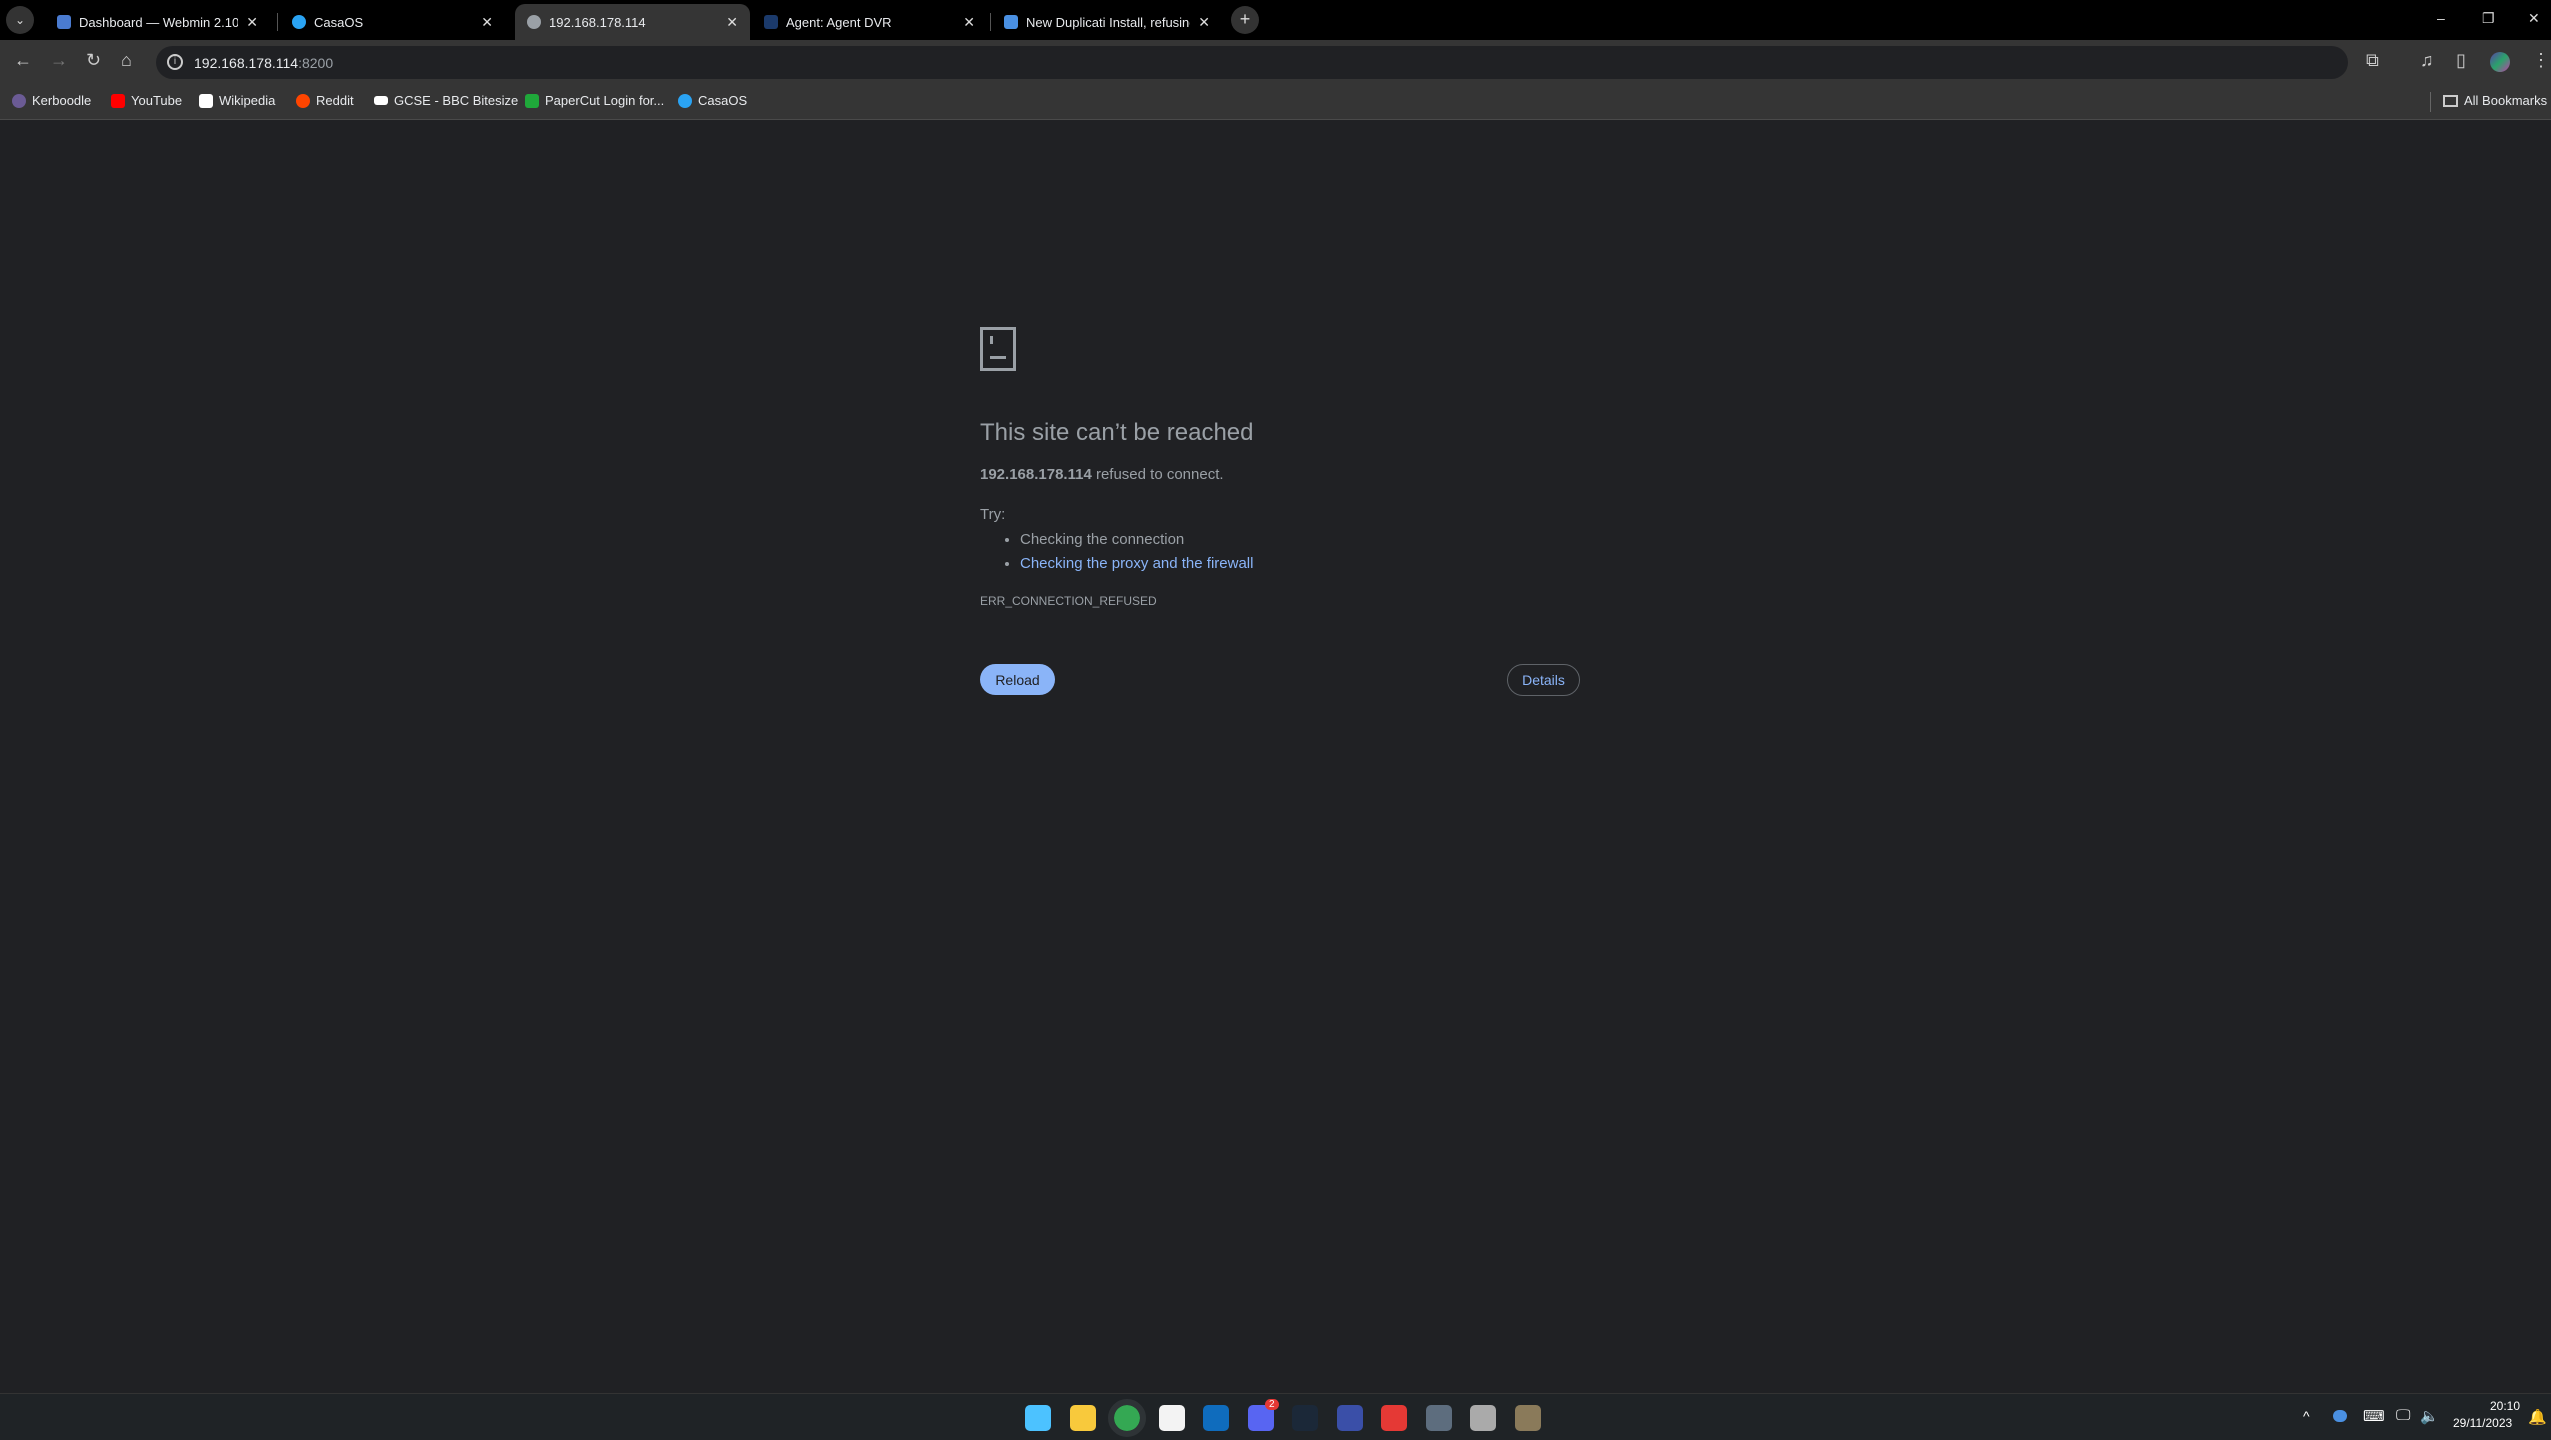 This screenshot has height=1440, width=2551. Describe the element at coordinates (19, 100) in the screenshot. I see `kerboodle-icon` at that location.